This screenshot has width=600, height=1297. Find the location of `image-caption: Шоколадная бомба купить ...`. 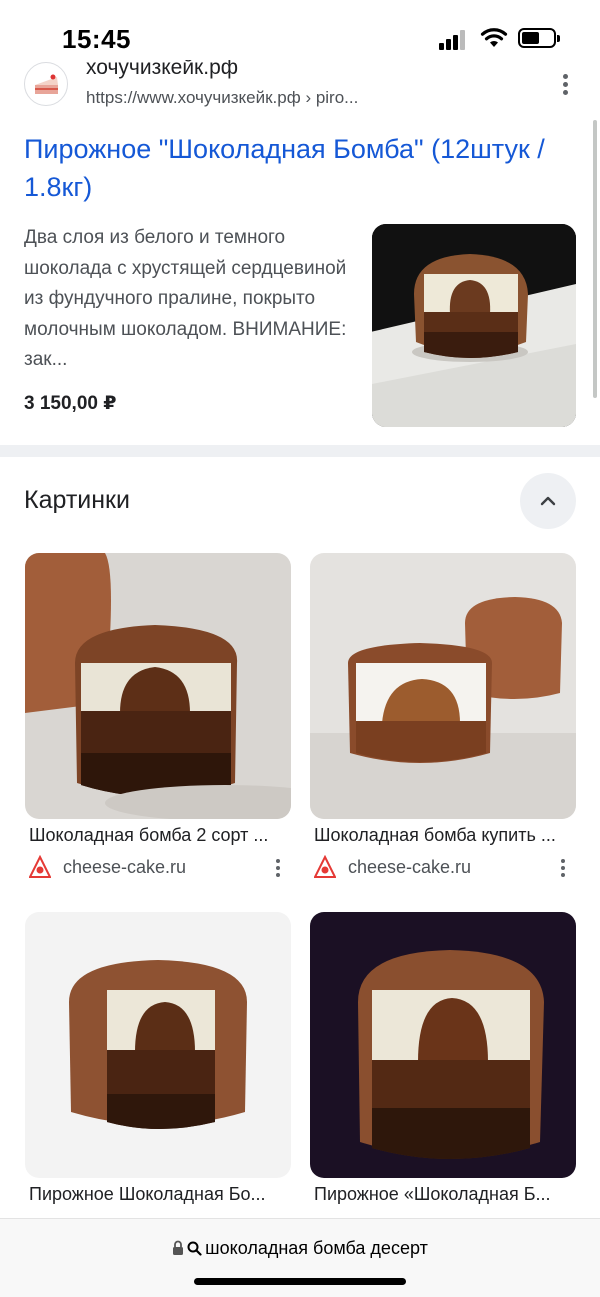

image-caption: Шоколадная бомба купить ... is located at coordinates (445, 835).